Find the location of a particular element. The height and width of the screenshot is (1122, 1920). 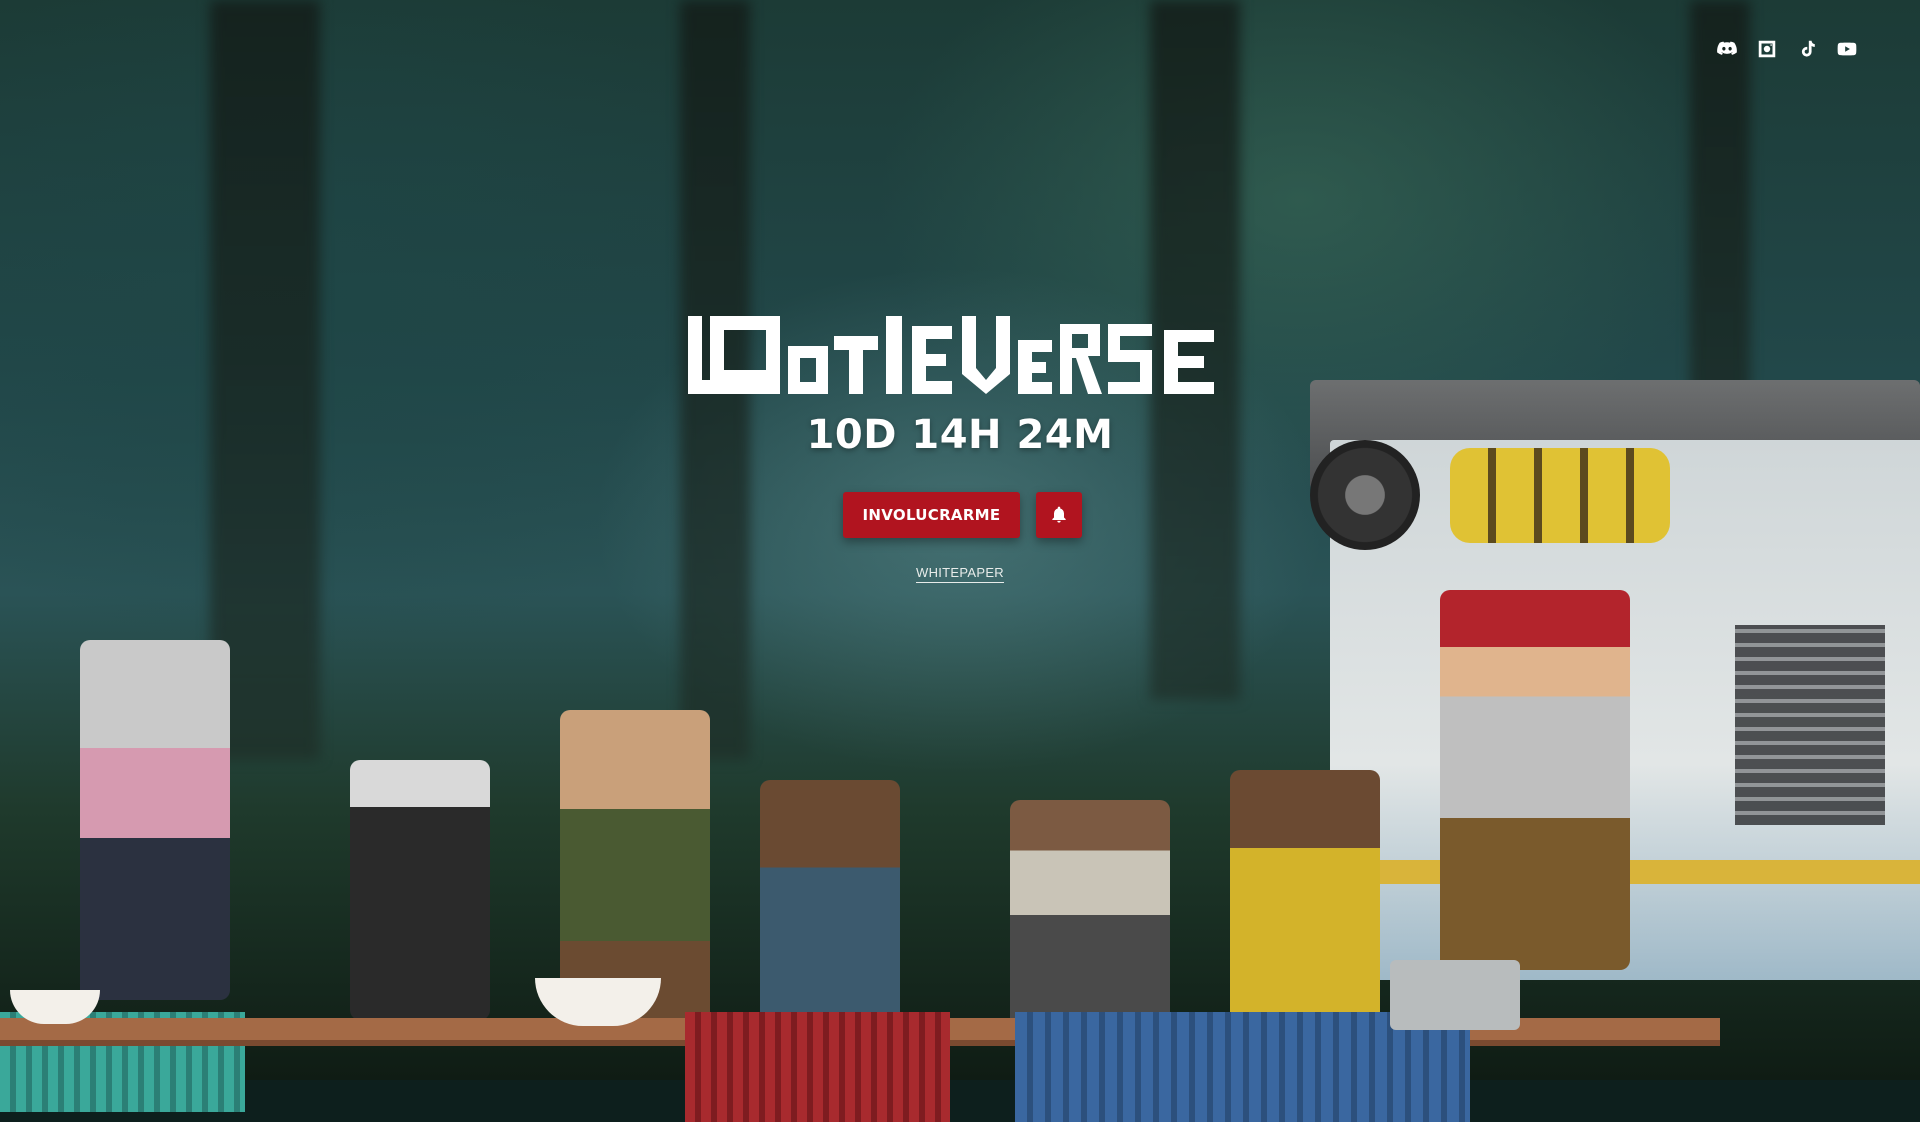

character-cowboy is located at coordinates (1090, 915).